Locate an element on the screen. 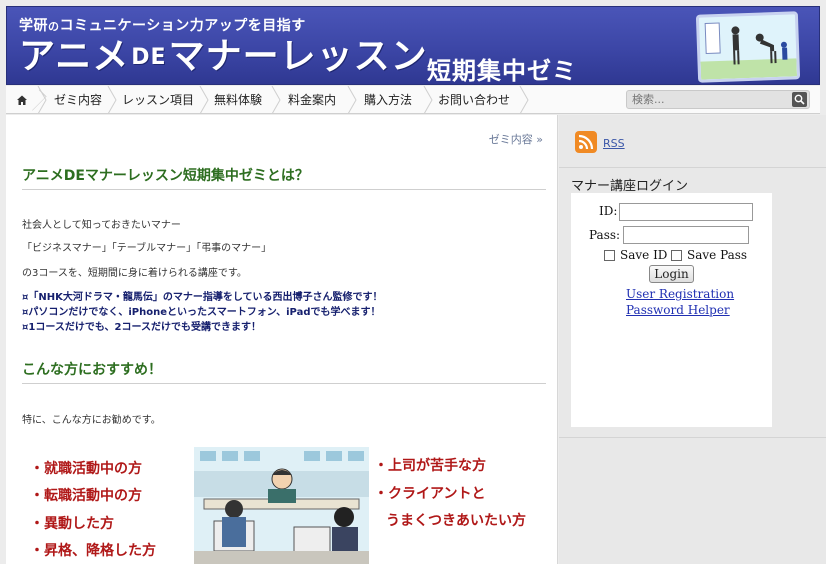  target-list-item: ・転職活動中の方 is located at coordinates (86, 496).